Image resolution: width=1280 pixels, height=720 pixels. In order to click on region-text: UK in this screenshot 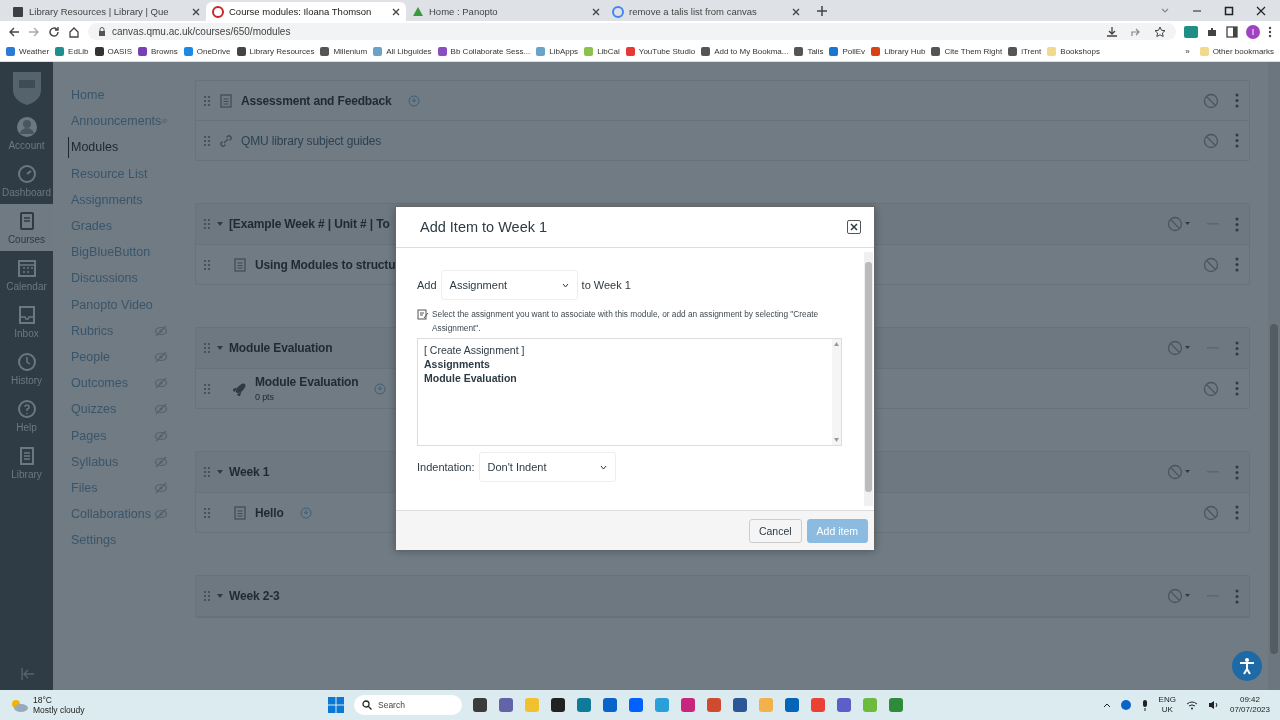, I will do `click(1167, 710)`.